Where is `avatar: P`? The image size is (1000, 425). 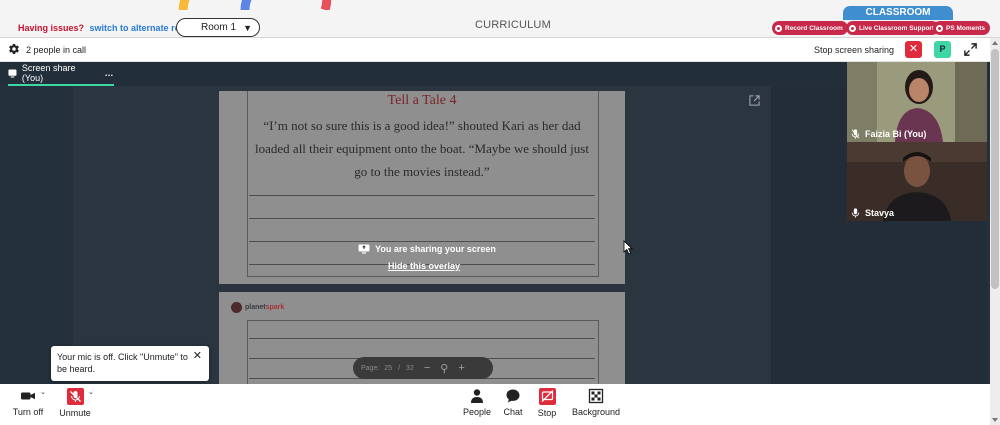
avatar: P is located at coordinates (942, 49).